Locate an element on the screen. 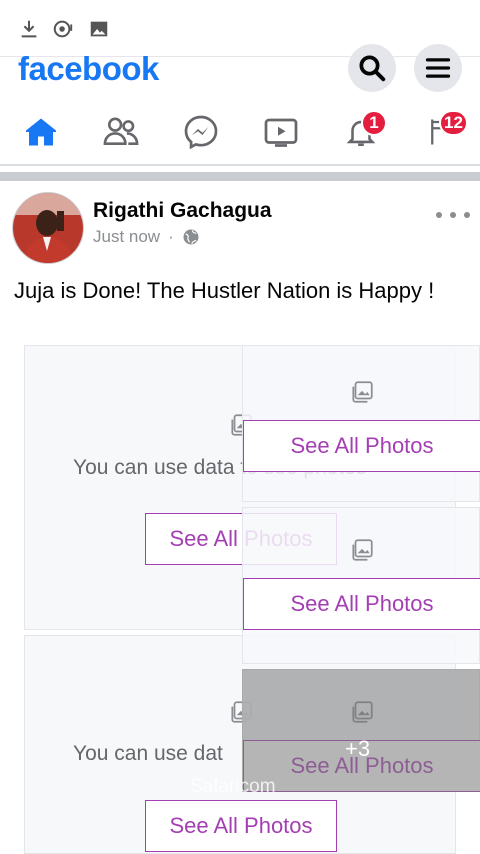  post-author: Rigathi Gachagua is located at coordinates (182, 211).